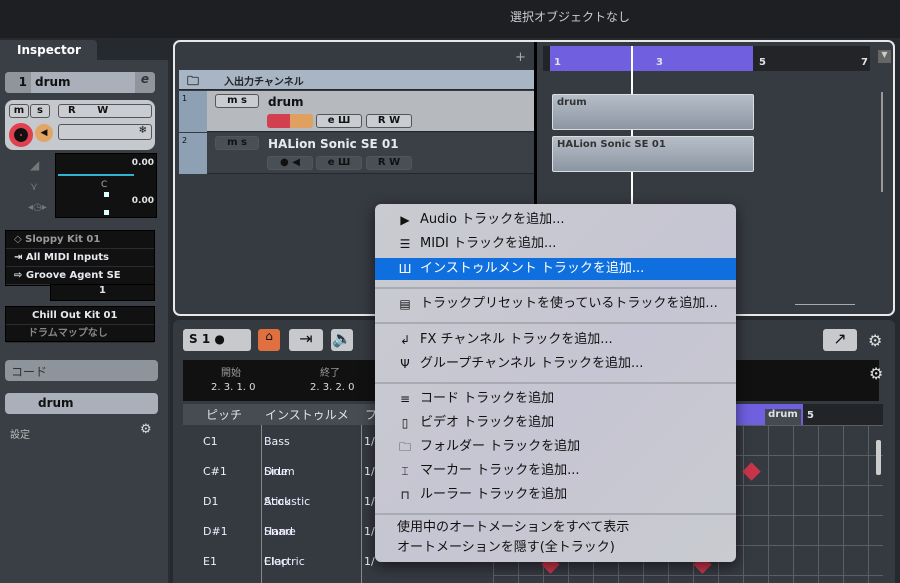 The image size is (900, 583). What do you see at coordinates (653, 154) in the screenshot?
I see `midi-part: HALion Sonic SE 01` at bounding box center [653, 154].